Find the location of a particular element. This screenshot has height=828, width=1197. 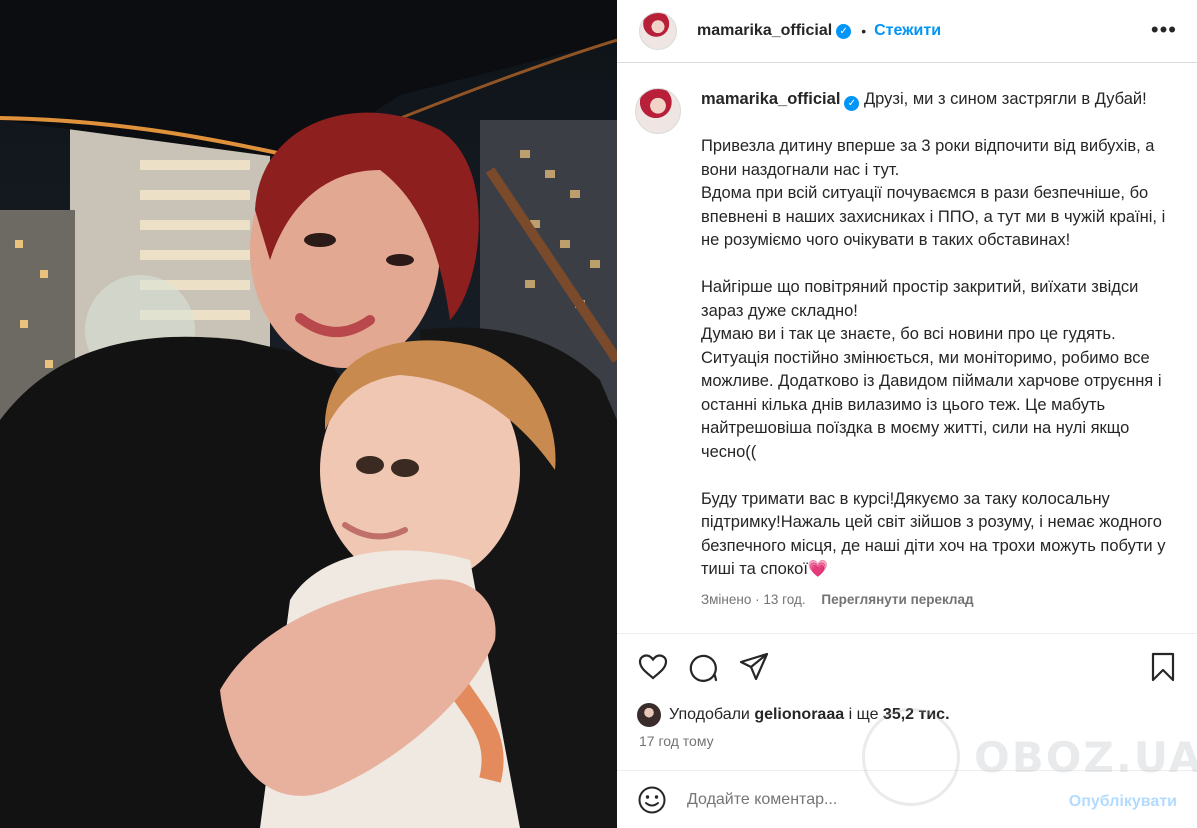

caption-author-avatar is located at coordinates (658, 111).